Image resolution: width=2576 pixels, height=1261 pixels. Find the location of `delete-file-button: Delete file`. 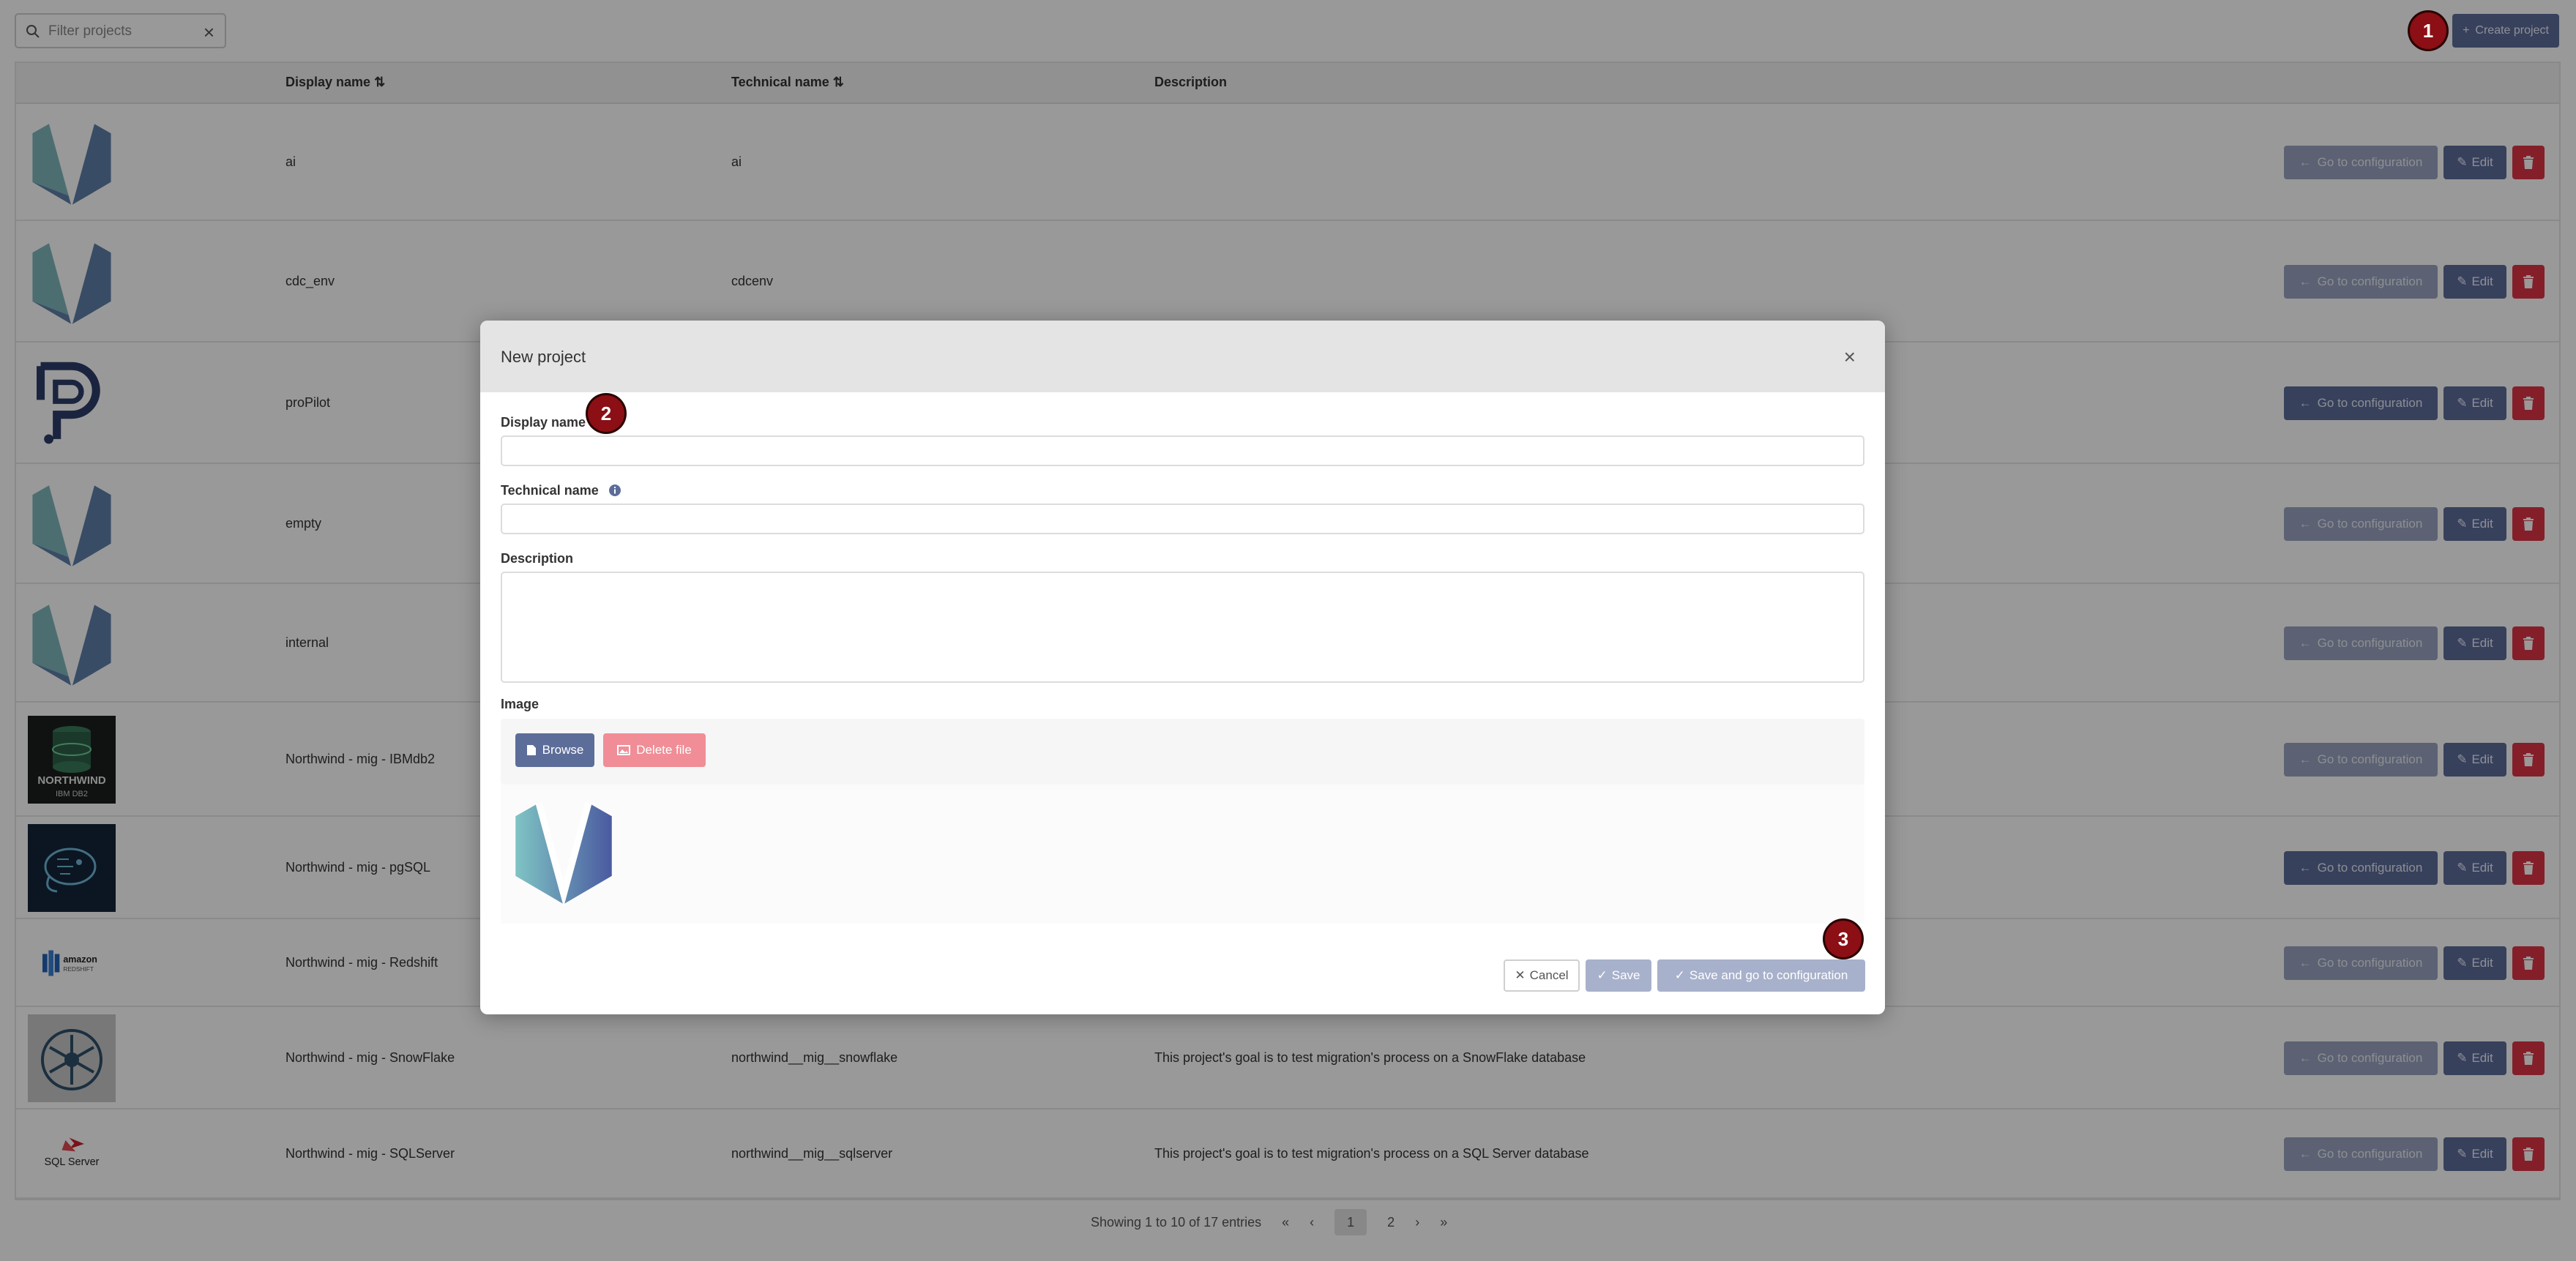

delete-file-button: Delete file is located at coordinates (654, 750).